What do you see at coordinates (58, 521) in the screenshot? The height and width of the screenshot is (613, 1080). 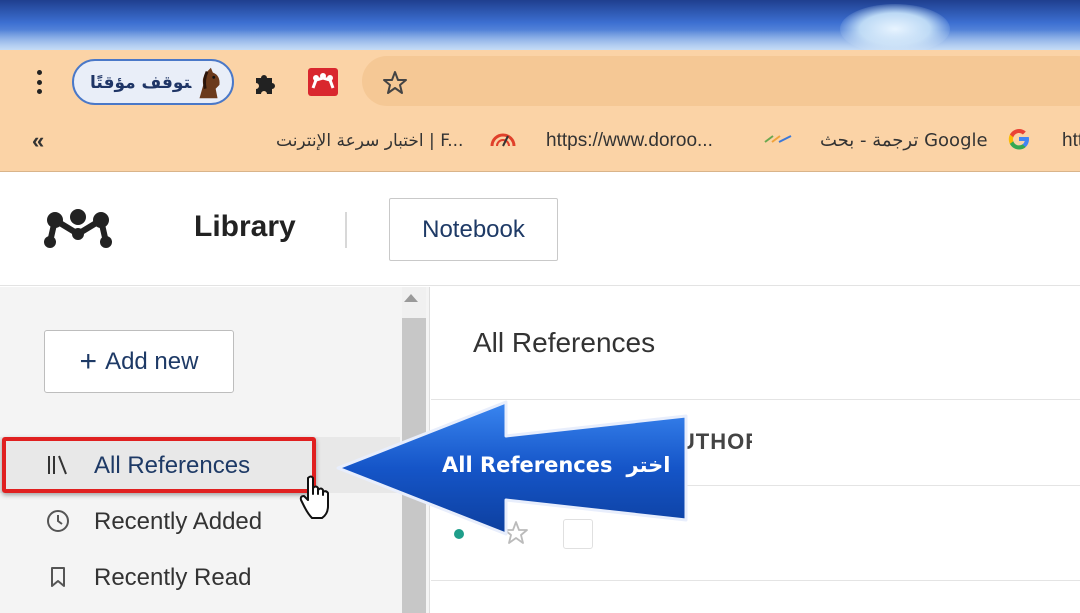 I see `clock-icon` at bounding box center [58, 521].